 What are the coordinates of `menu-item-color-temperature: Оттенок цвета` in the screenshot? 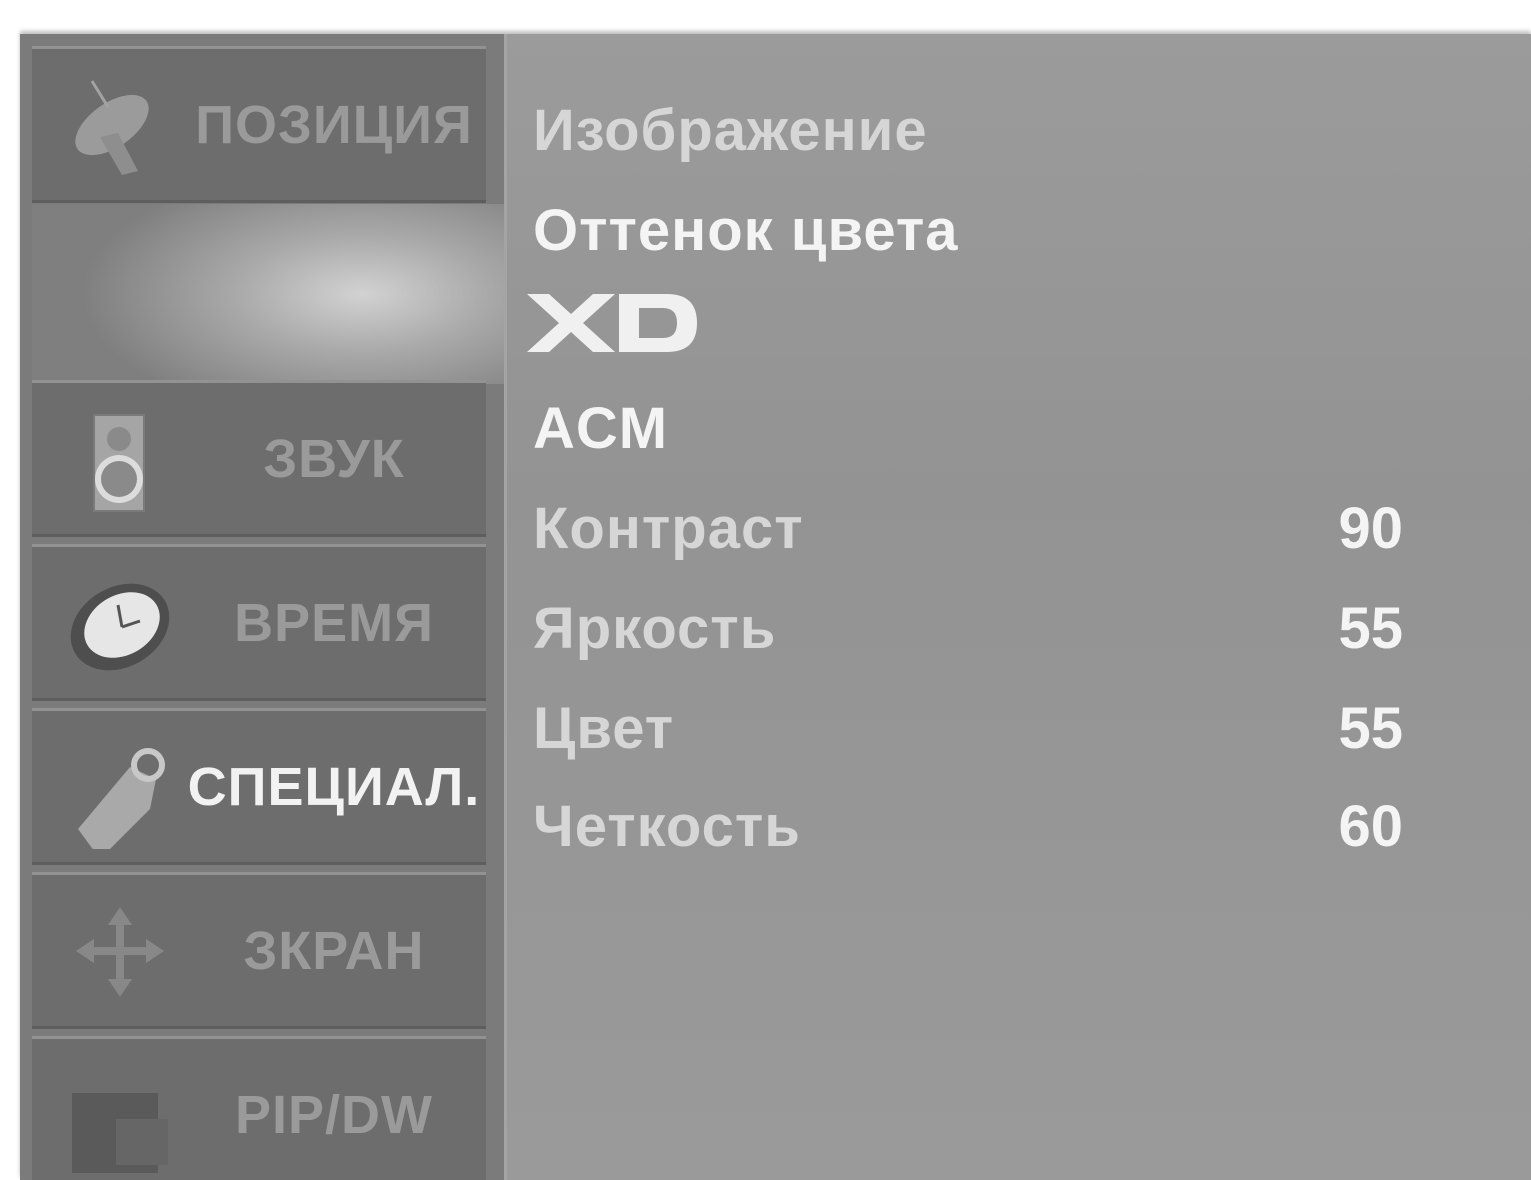 It's located at (983, 230).